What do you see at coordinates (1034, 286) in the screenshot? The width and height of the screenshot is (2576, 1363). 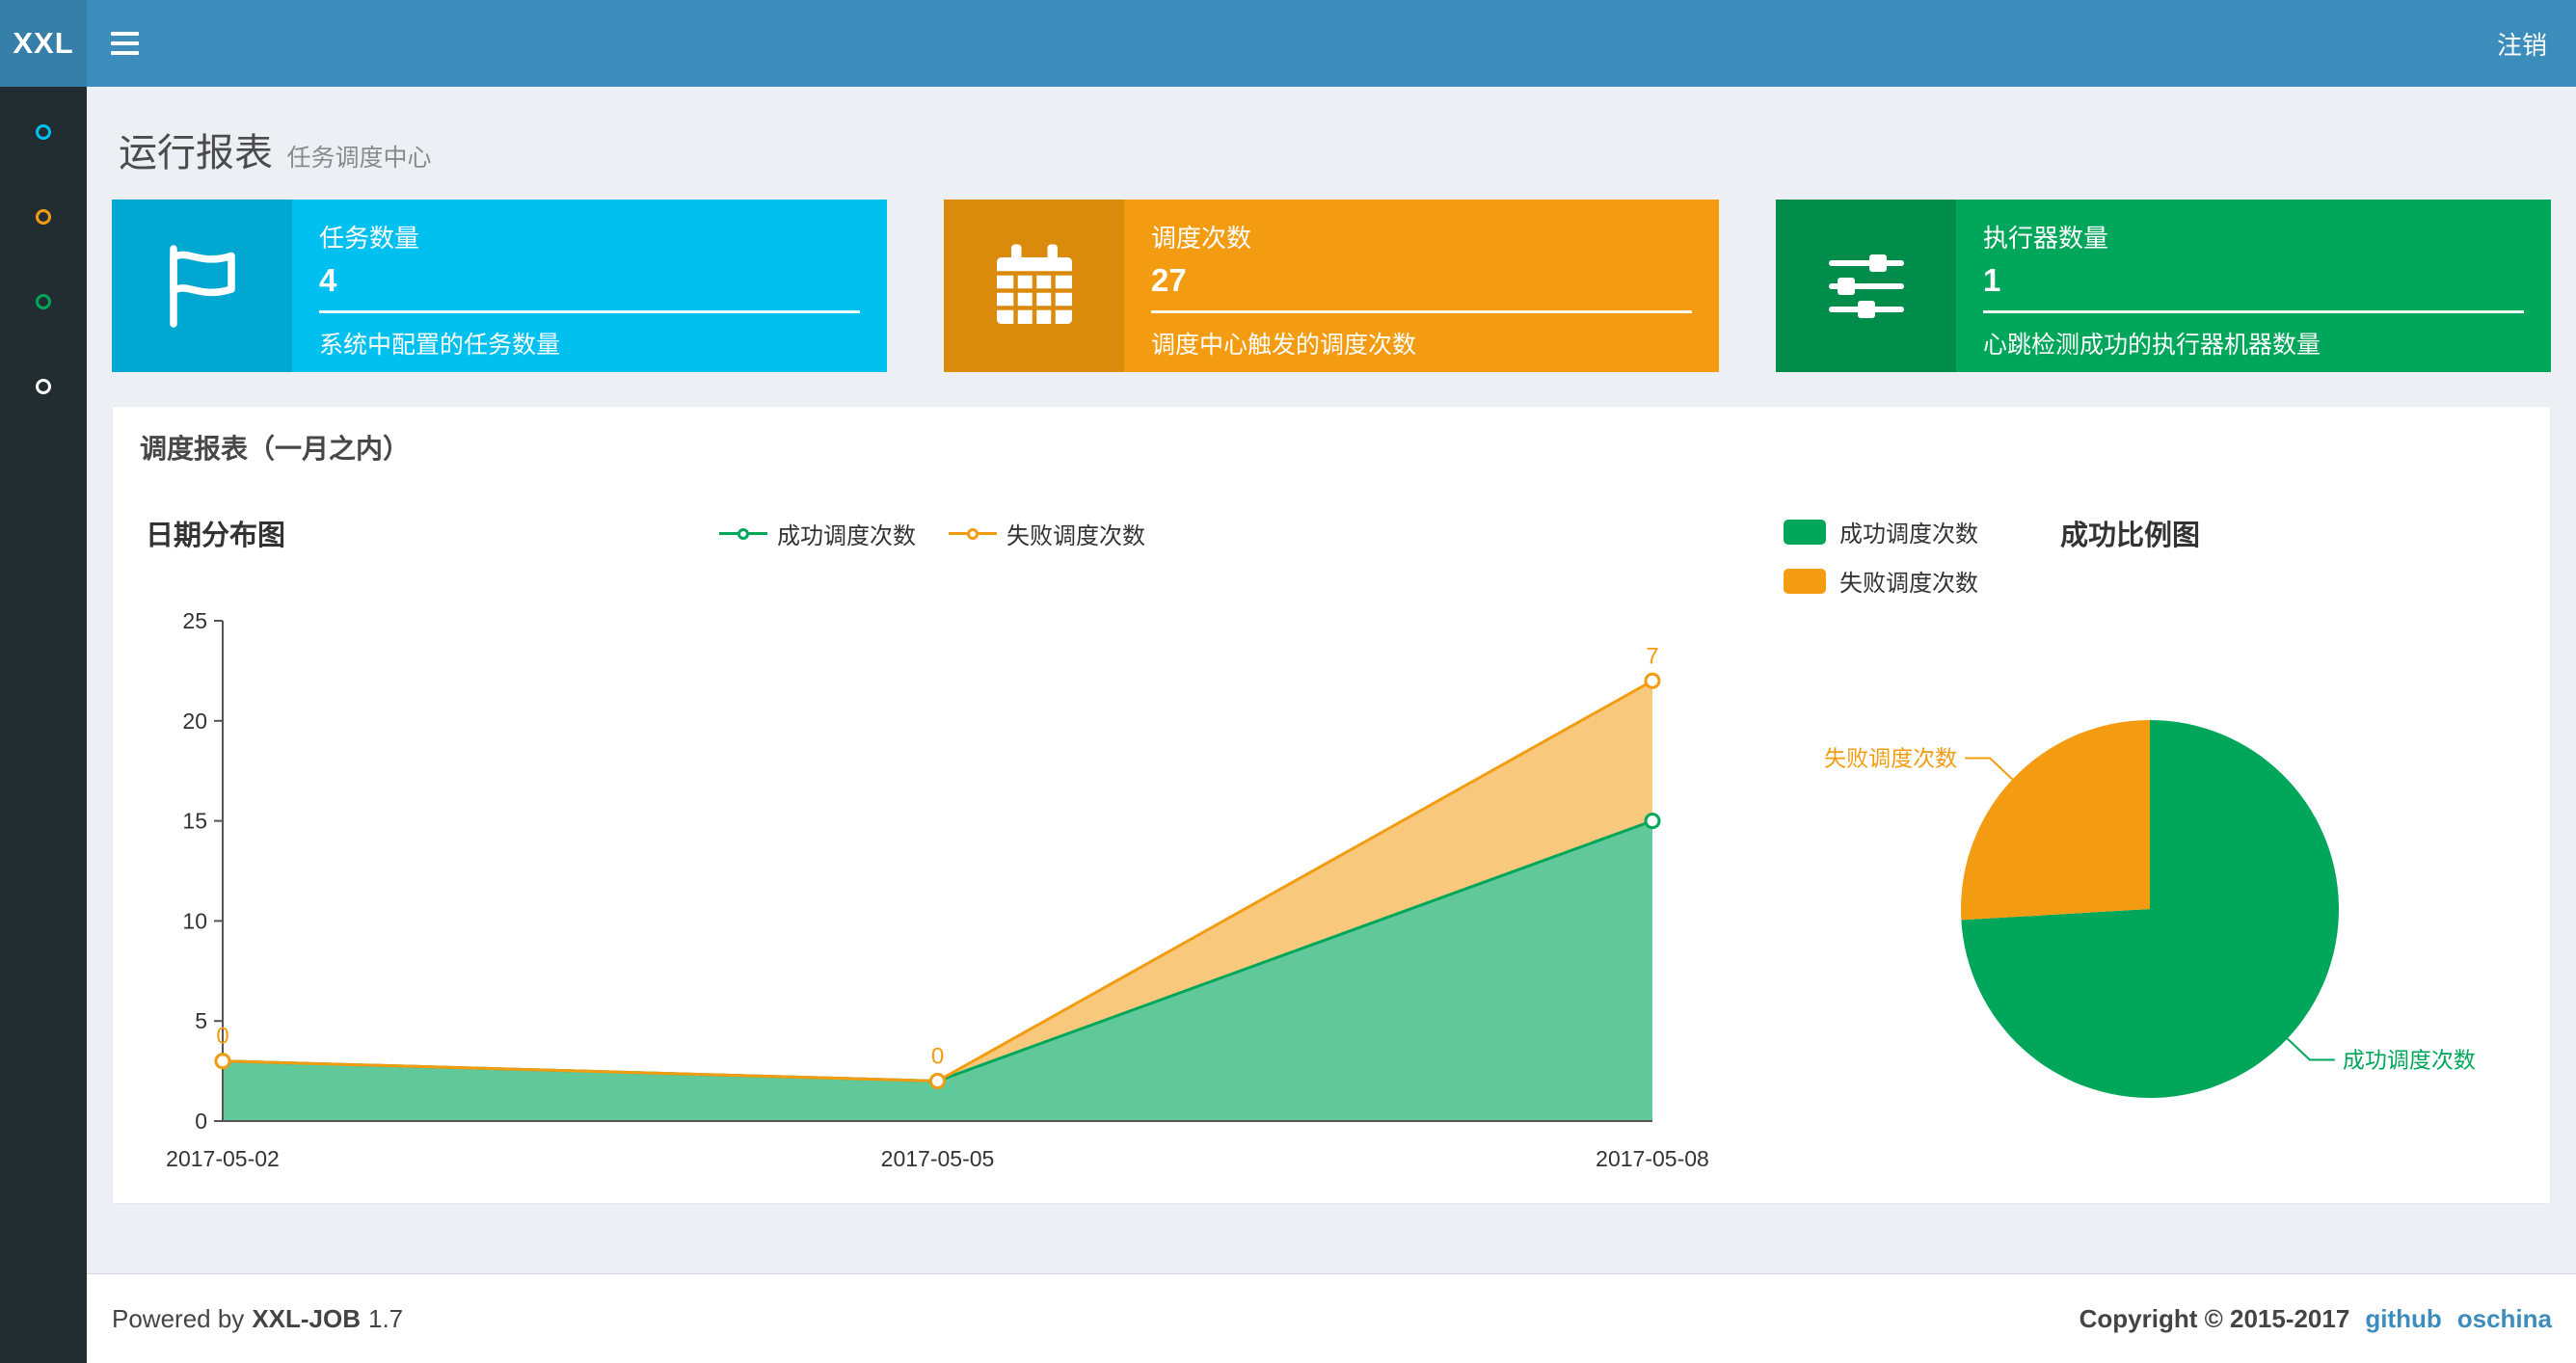 I see `calendar-icon` at bounding box center [1034, 286].